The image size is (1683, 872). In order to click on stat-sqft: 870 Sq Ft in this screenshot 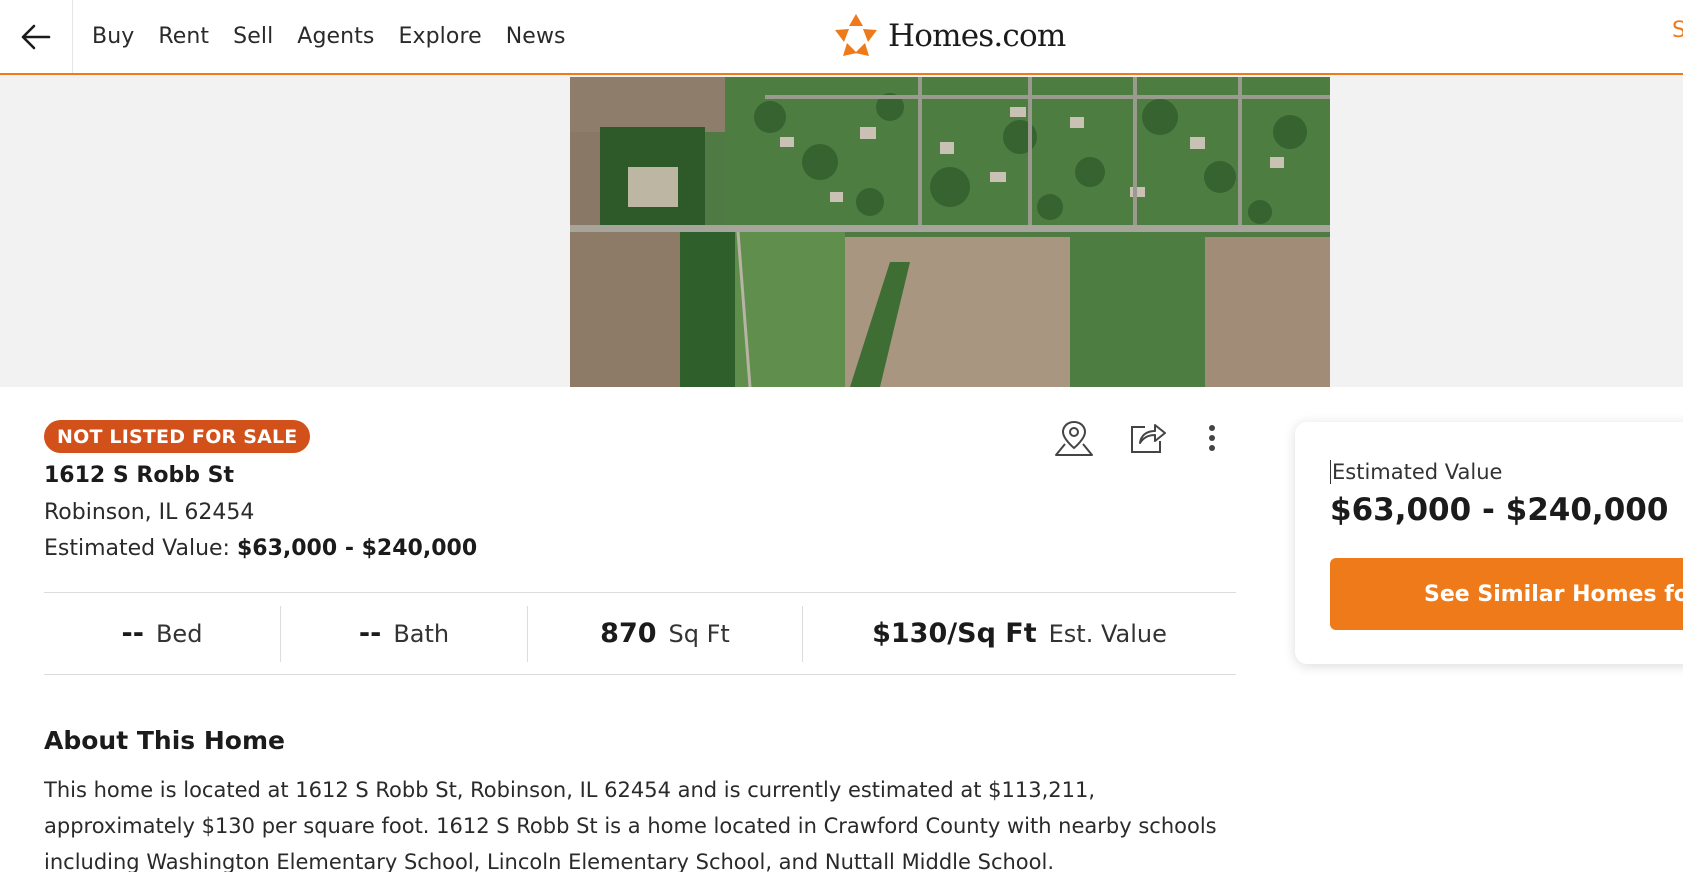, I will do `click(664, 633)`.